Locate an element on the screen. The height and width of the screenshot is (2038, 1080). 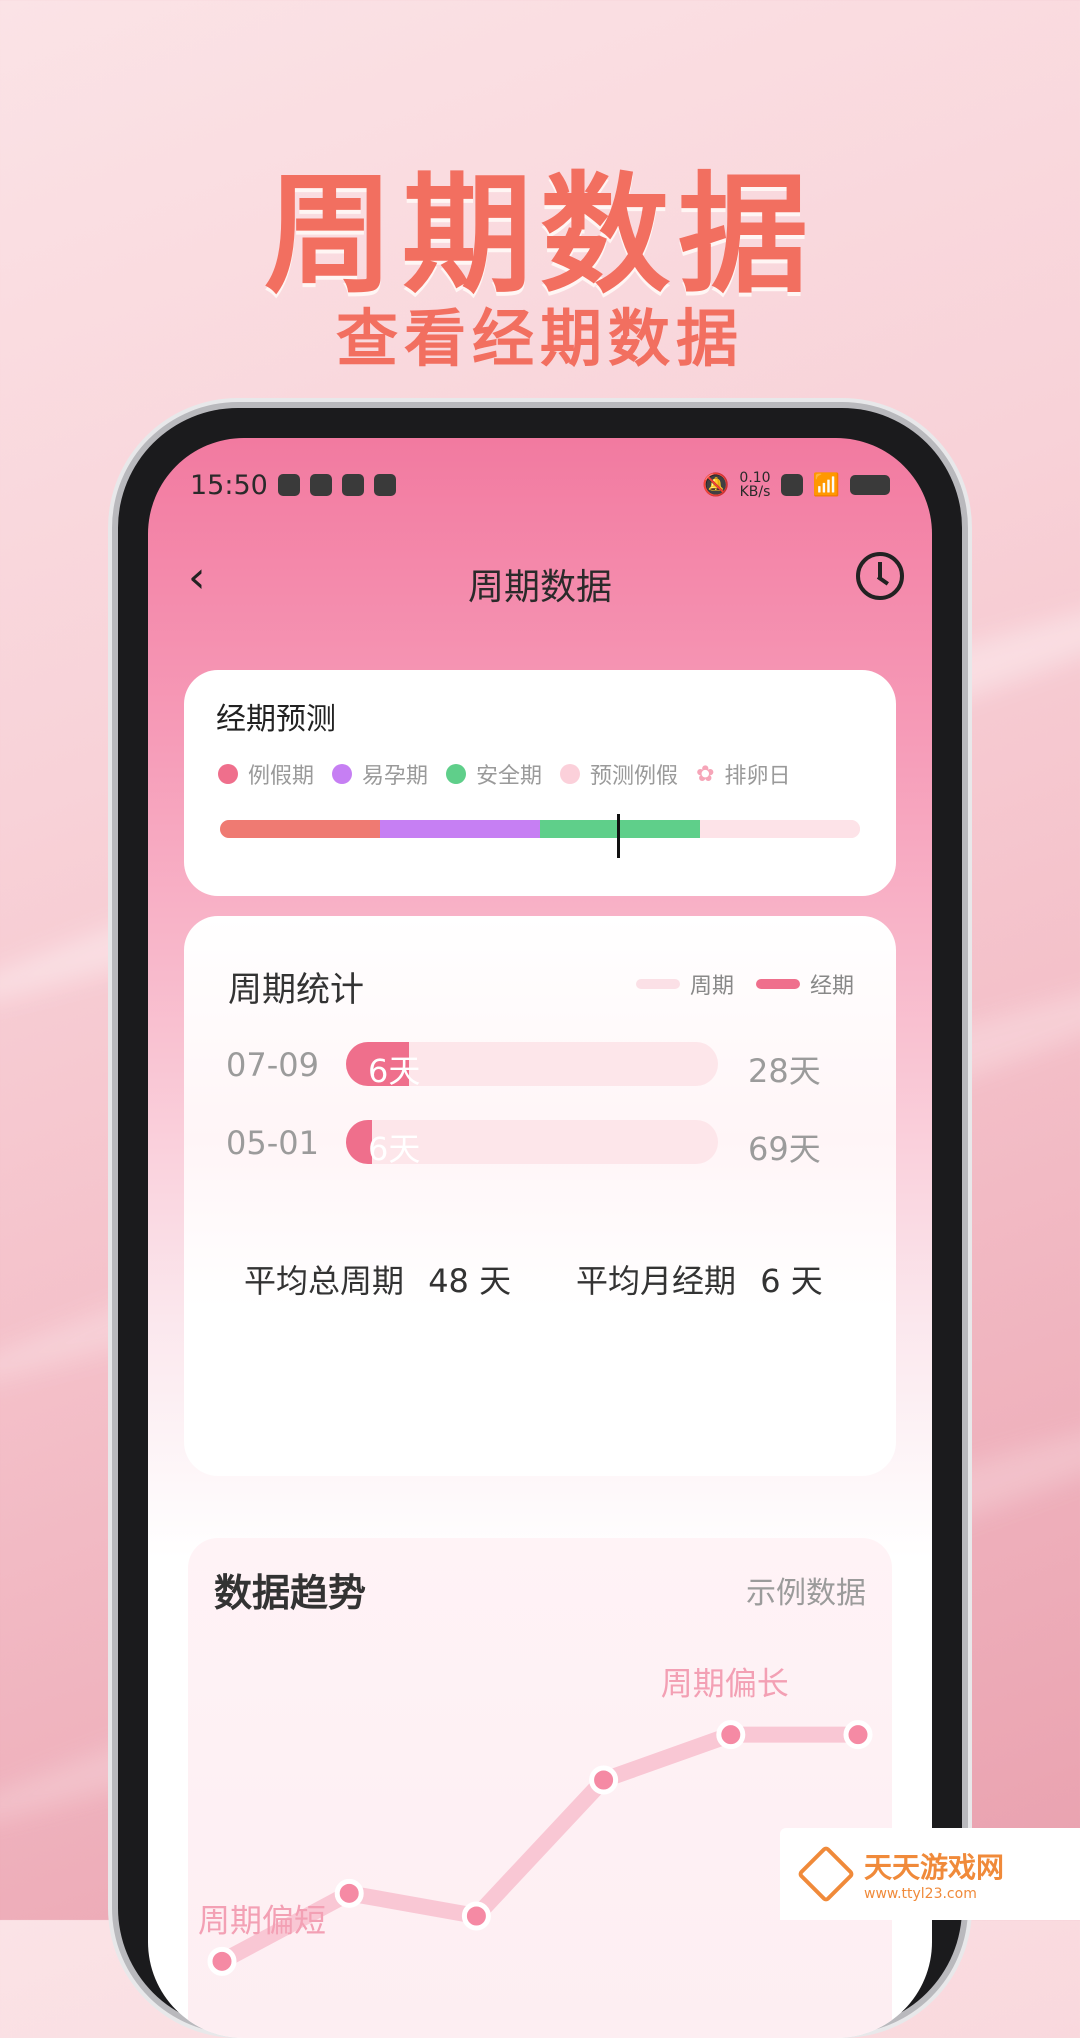
cycle-stats-legend: 周期 经期 is located at coordinates (744, 984).